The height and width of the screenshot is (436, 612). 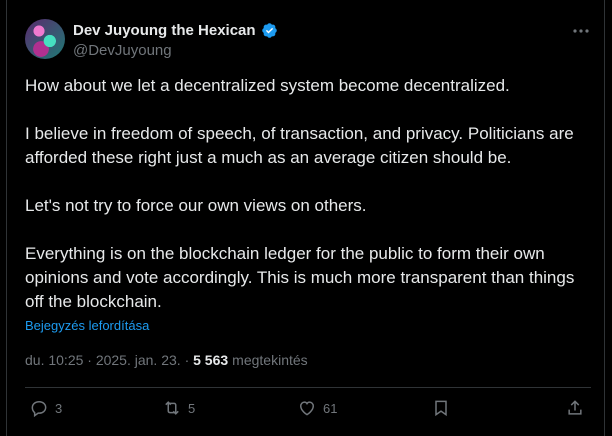 What do you see at coordinates (109, 360) in the screenshot?
I see `timestamp: du. 10:25 · 2025. jan. 23. ·` at bounding box center [109, 360].